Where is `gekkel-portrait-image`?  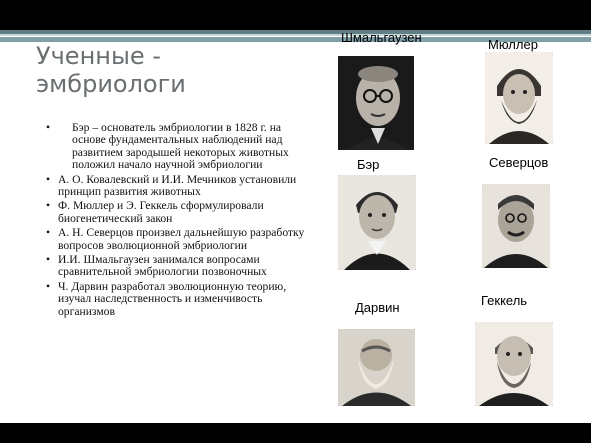 gekkel-portrait-image is located at coordinates (514, 364).